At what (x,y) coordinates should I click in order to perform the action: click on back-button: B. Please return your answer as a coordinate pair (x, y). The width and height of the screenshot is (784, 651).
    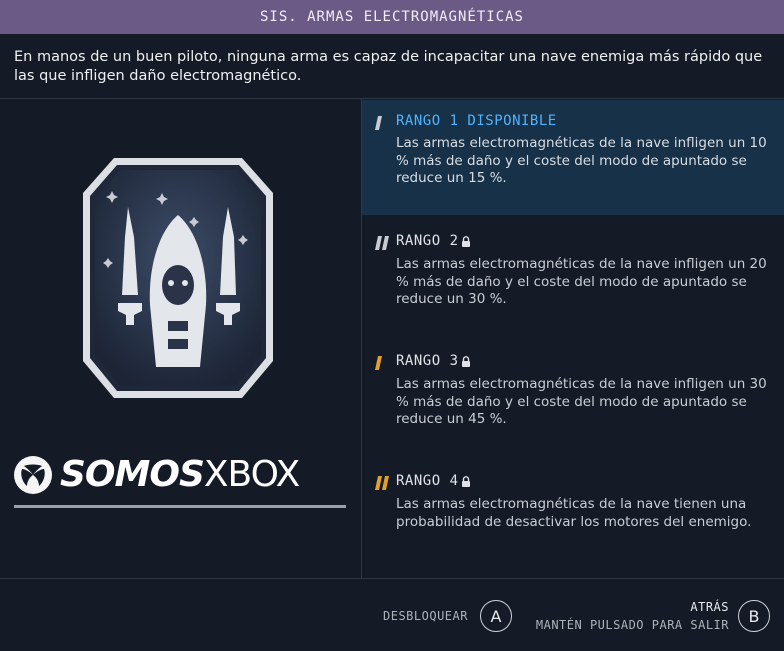
    Looking at the image, I should click on (754, 616).